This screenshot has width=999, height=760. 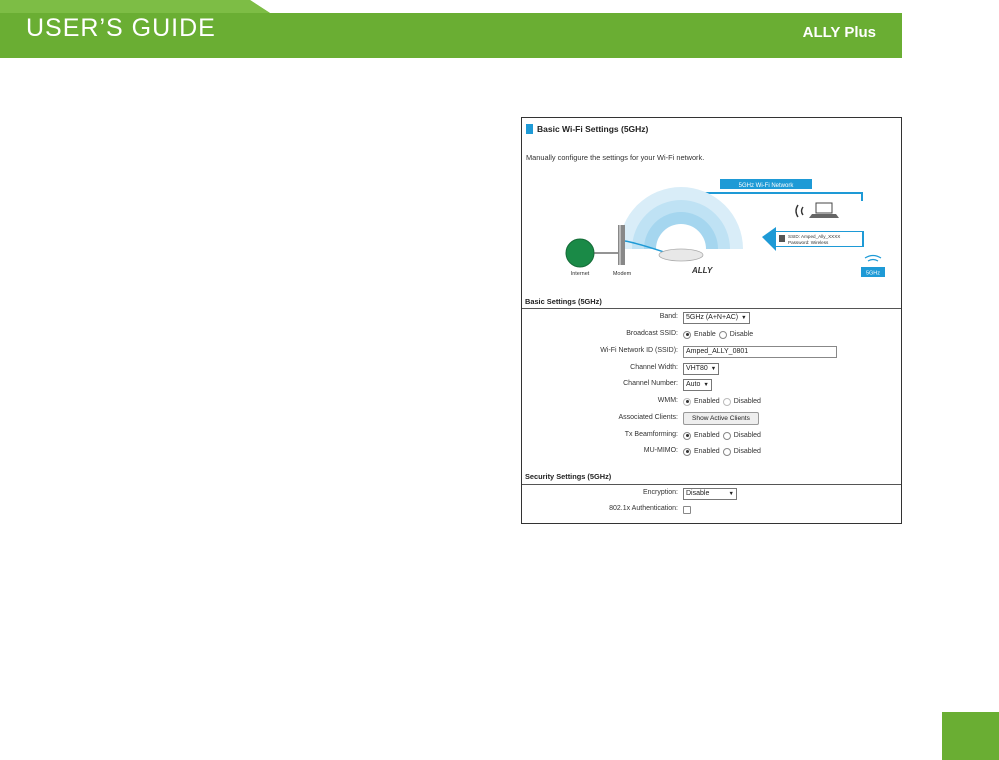 I want to click on laptop-icon, so click(x=824, y=210).